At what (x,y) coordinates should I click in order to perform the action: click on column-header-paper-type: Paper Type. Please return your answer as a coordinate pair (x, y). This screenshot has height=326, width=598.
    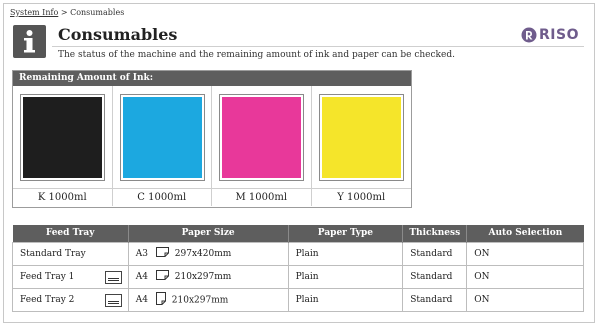
    Looking at the image, I should click on (346, 233).